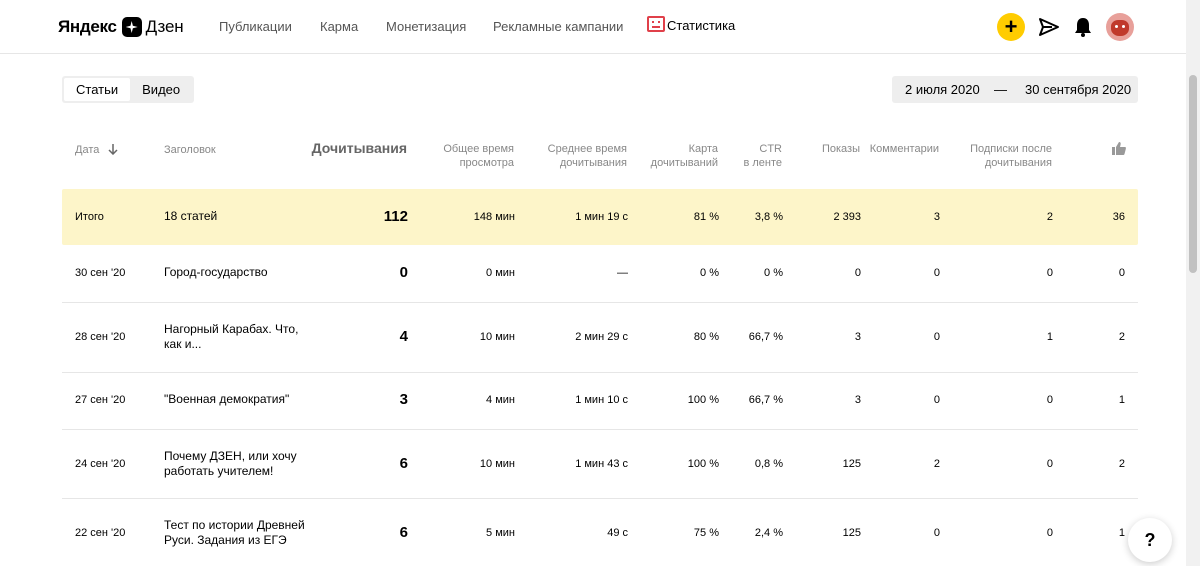 This screenshot has width=1200, height=566. What do you see at coordinates (1049, 337) in the screenshot?
I see `cell-subscriptions: 1` at bounding box center [1049, 337].